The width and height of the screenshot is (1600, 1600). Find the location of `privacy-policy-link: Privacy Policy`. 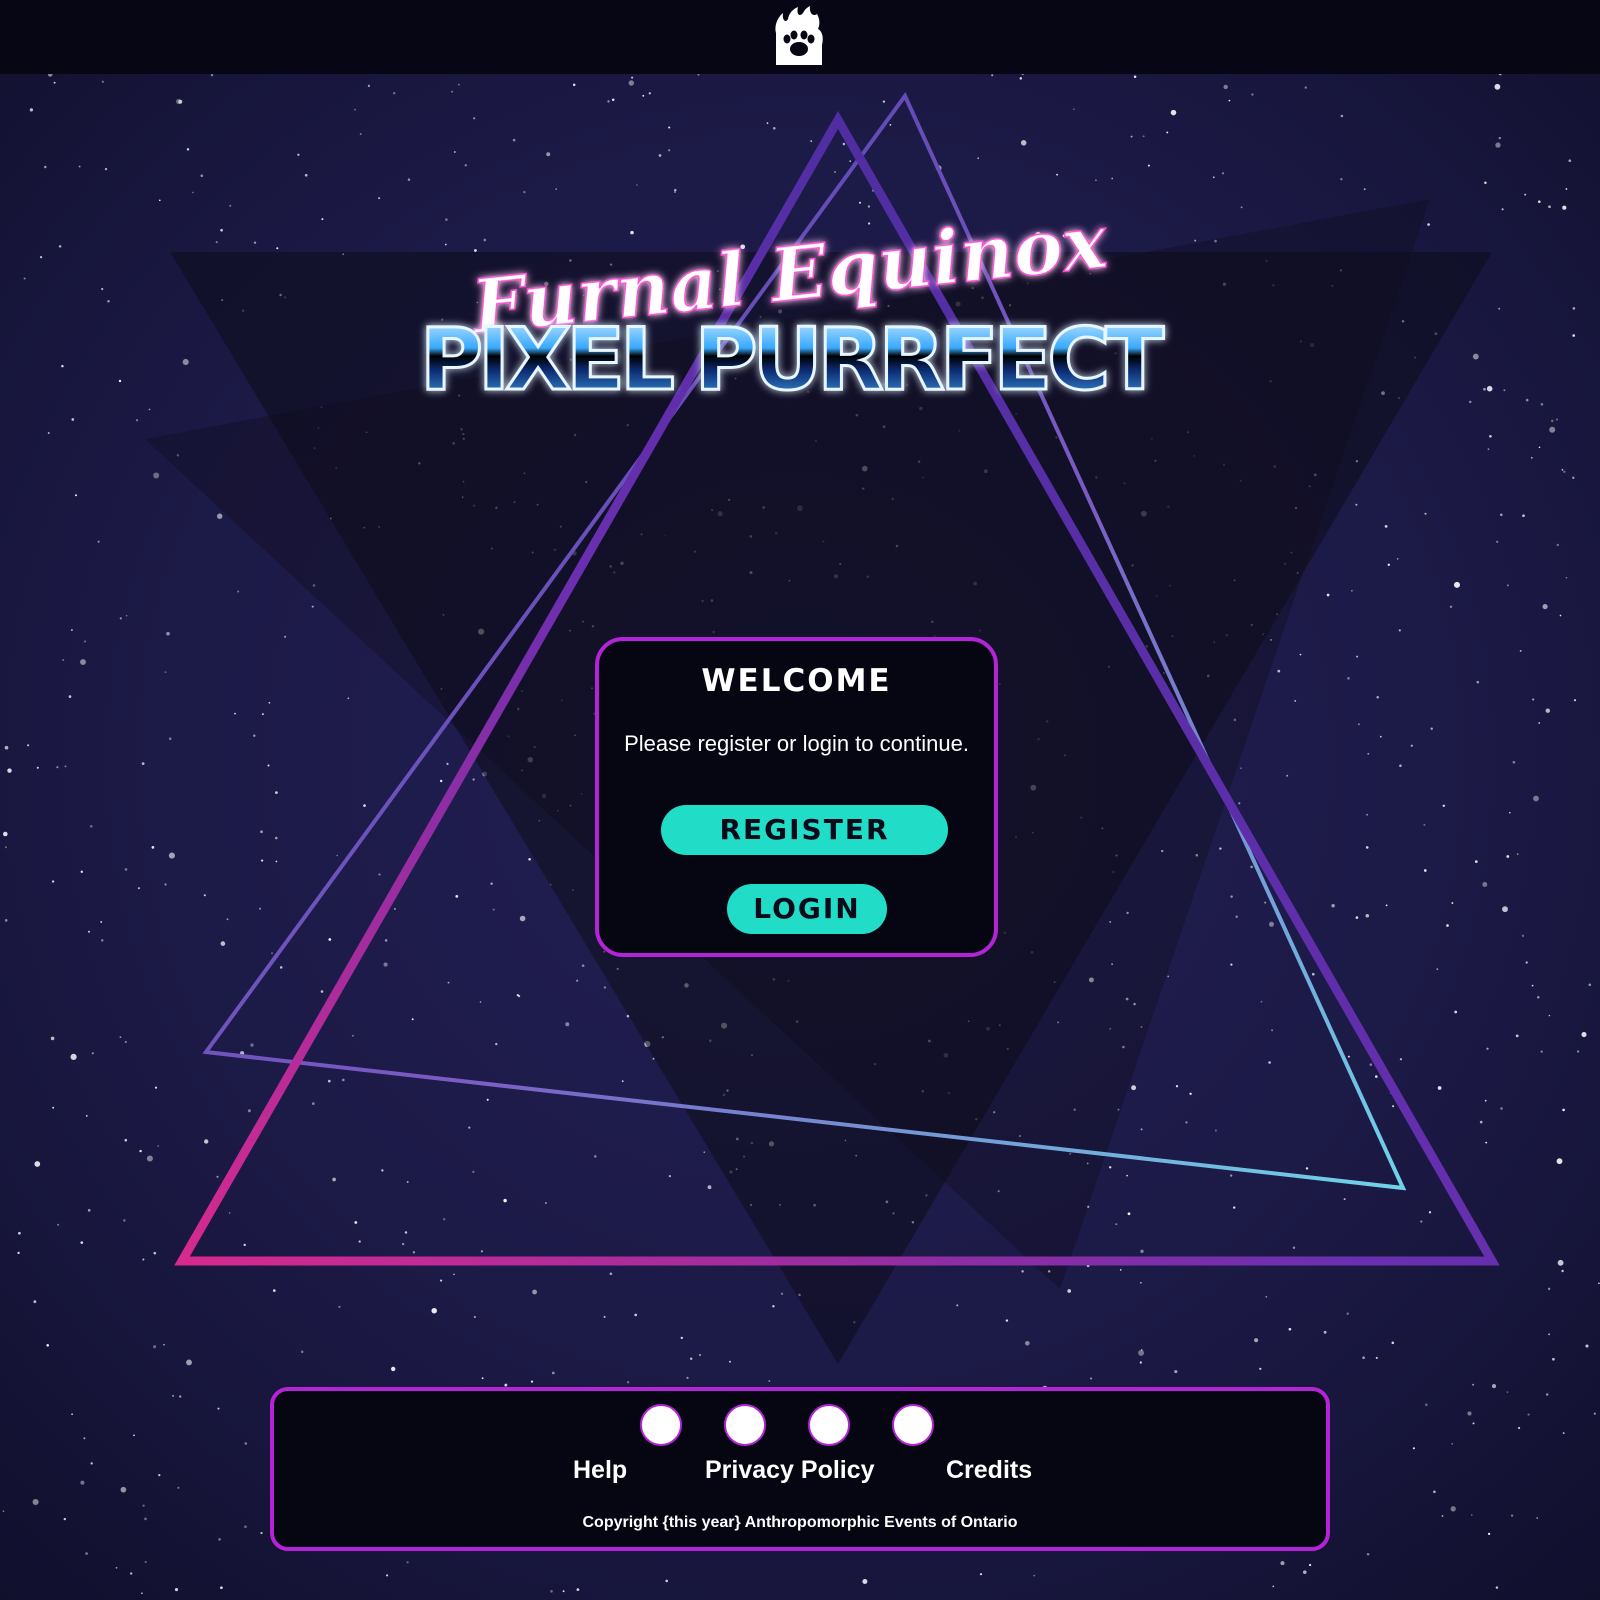

privacy-policy-link: Privacy Policy is located at coordinates (790, 1470).